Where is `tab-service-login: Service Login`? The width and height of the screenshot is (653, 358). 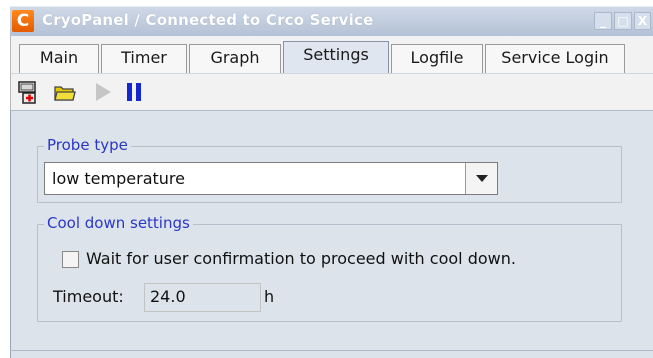 tab-service-login: Service Login is located at coordinates (555, 58).